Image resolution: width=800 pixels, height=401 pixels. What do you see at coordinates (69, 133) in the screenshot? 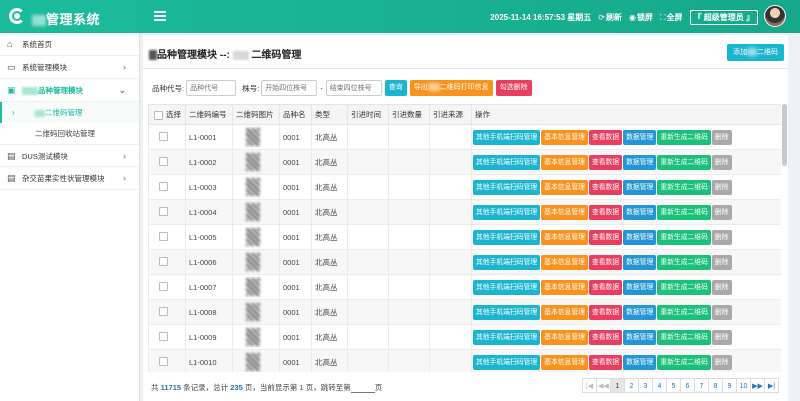
I see `sidebar-subitem-qrcode-recycle: 二维码回收站管理` at bounding box center [69, 133].